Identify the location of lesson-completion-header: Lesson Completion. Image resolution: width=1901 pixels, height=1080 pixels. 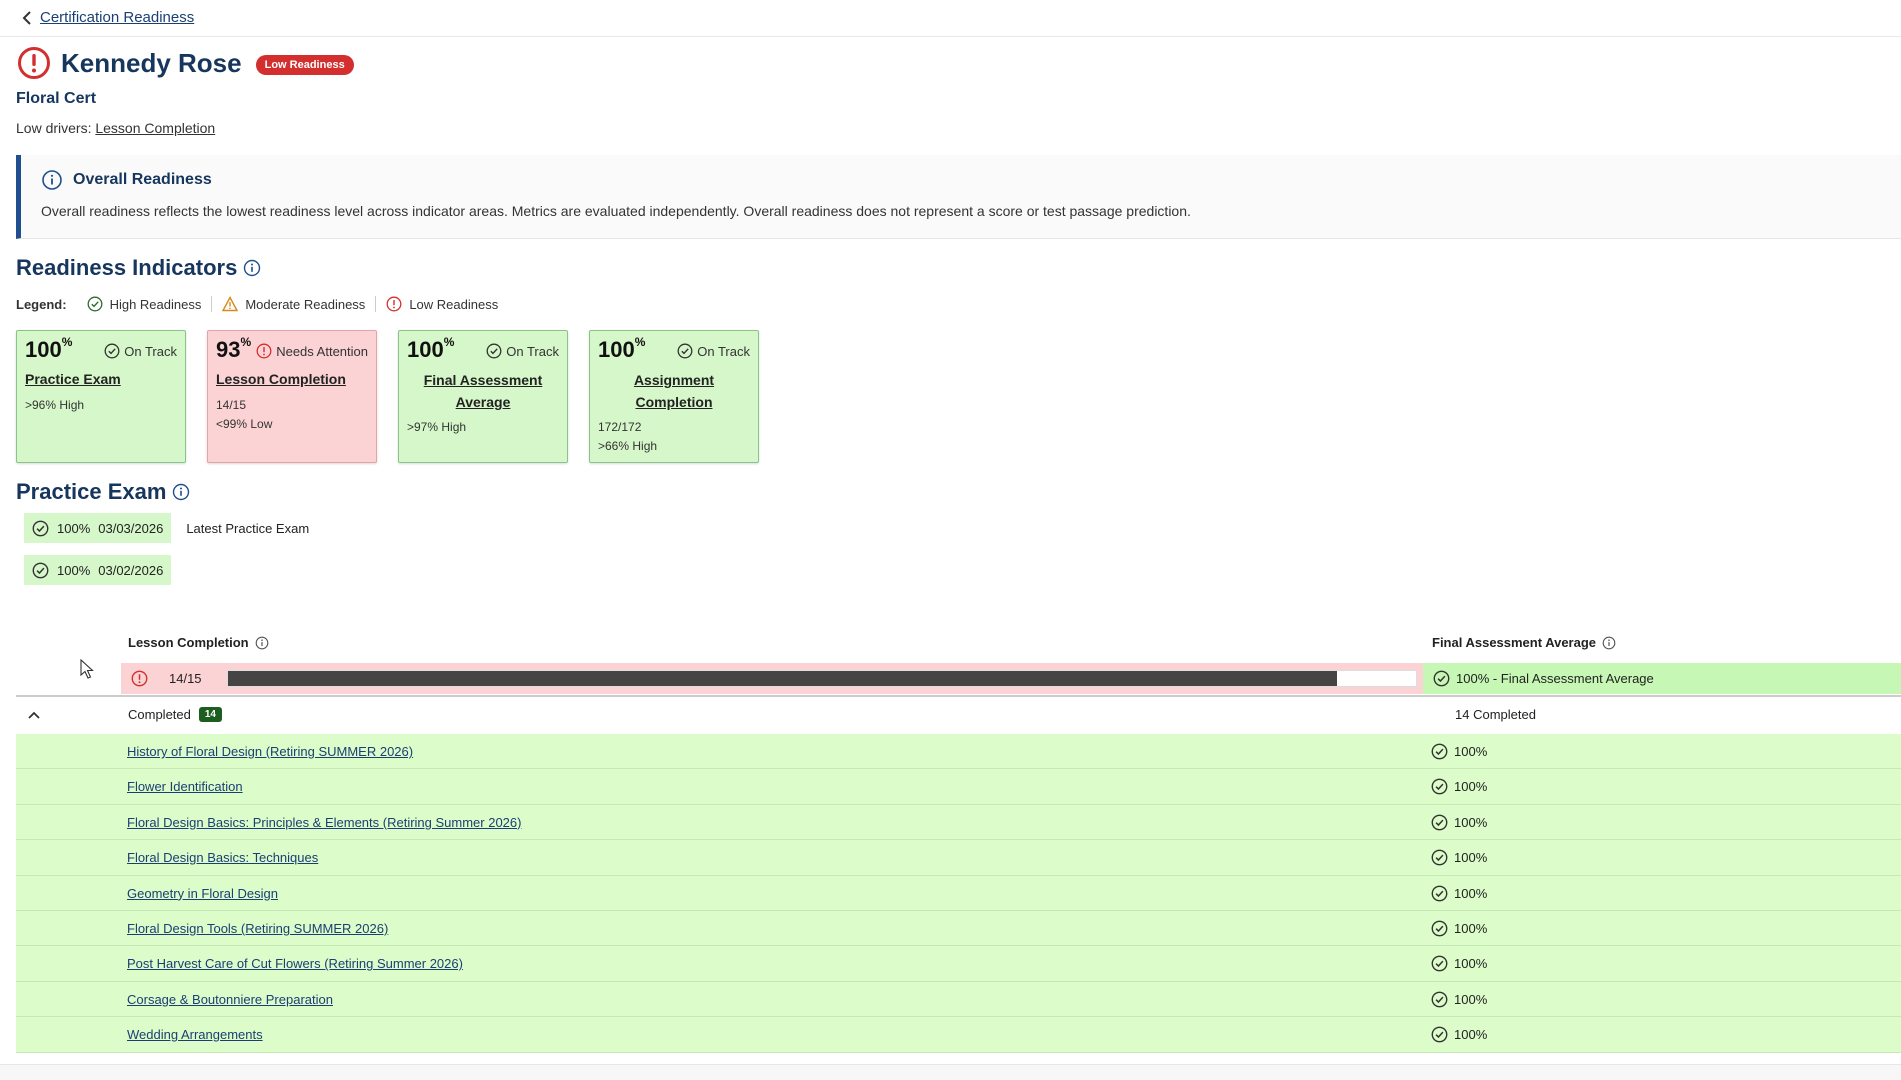
(198, 642).